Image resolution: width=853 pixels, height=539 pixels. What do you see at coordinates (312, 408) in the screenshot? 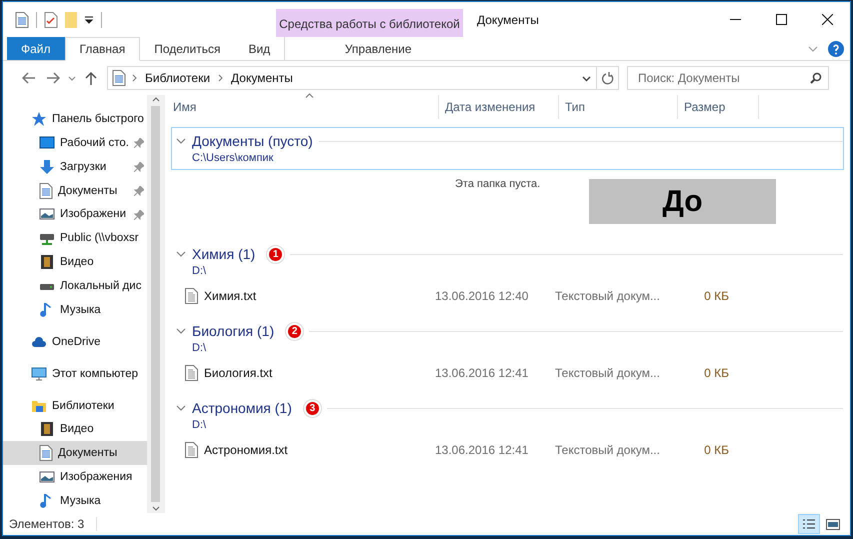
I see `number-badge: 3` at bounding box center [312, 408].